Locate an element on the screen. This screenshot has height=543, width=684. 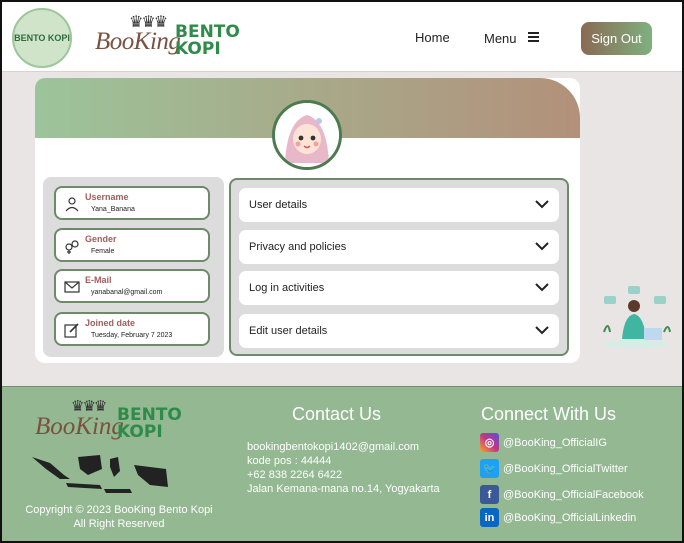
contact-postal-code: kode pos : 44444 is located at coordinates (289, 461).